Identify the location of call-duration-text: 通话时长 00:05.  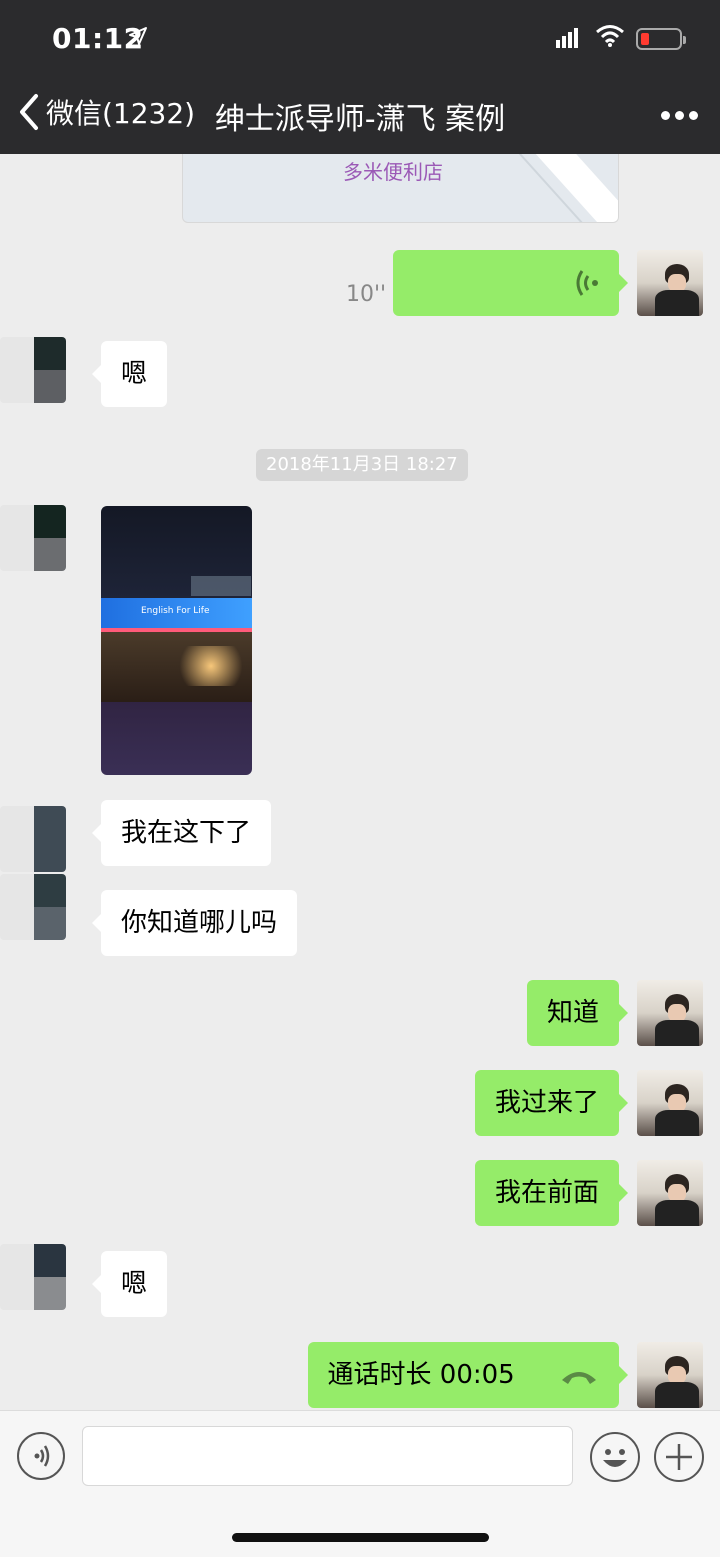
(421, 1375).